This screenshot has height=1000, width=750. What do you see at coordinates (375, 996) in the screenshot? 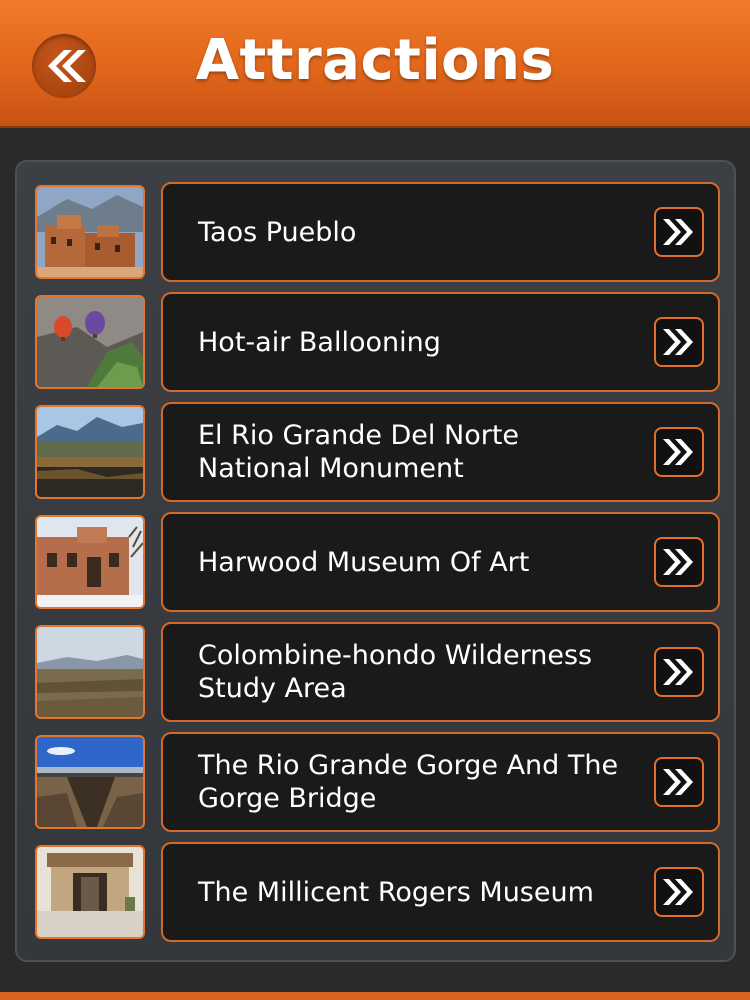
I see `bottom-accent-bar` at bounding box center [375, 996].